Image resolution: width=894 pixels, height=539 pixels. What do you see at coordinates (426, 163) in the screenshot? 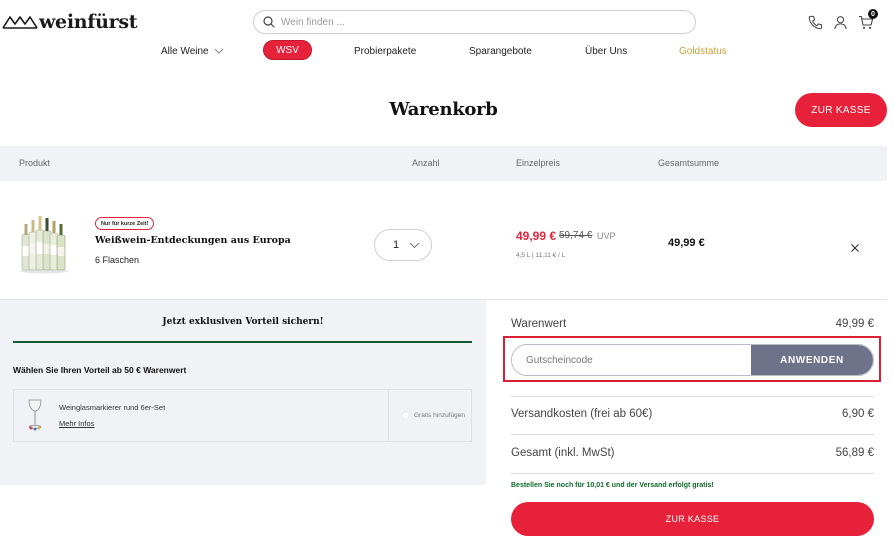
I see `column-header-anzahl: Anzahl` at bounding box center [426, 163].